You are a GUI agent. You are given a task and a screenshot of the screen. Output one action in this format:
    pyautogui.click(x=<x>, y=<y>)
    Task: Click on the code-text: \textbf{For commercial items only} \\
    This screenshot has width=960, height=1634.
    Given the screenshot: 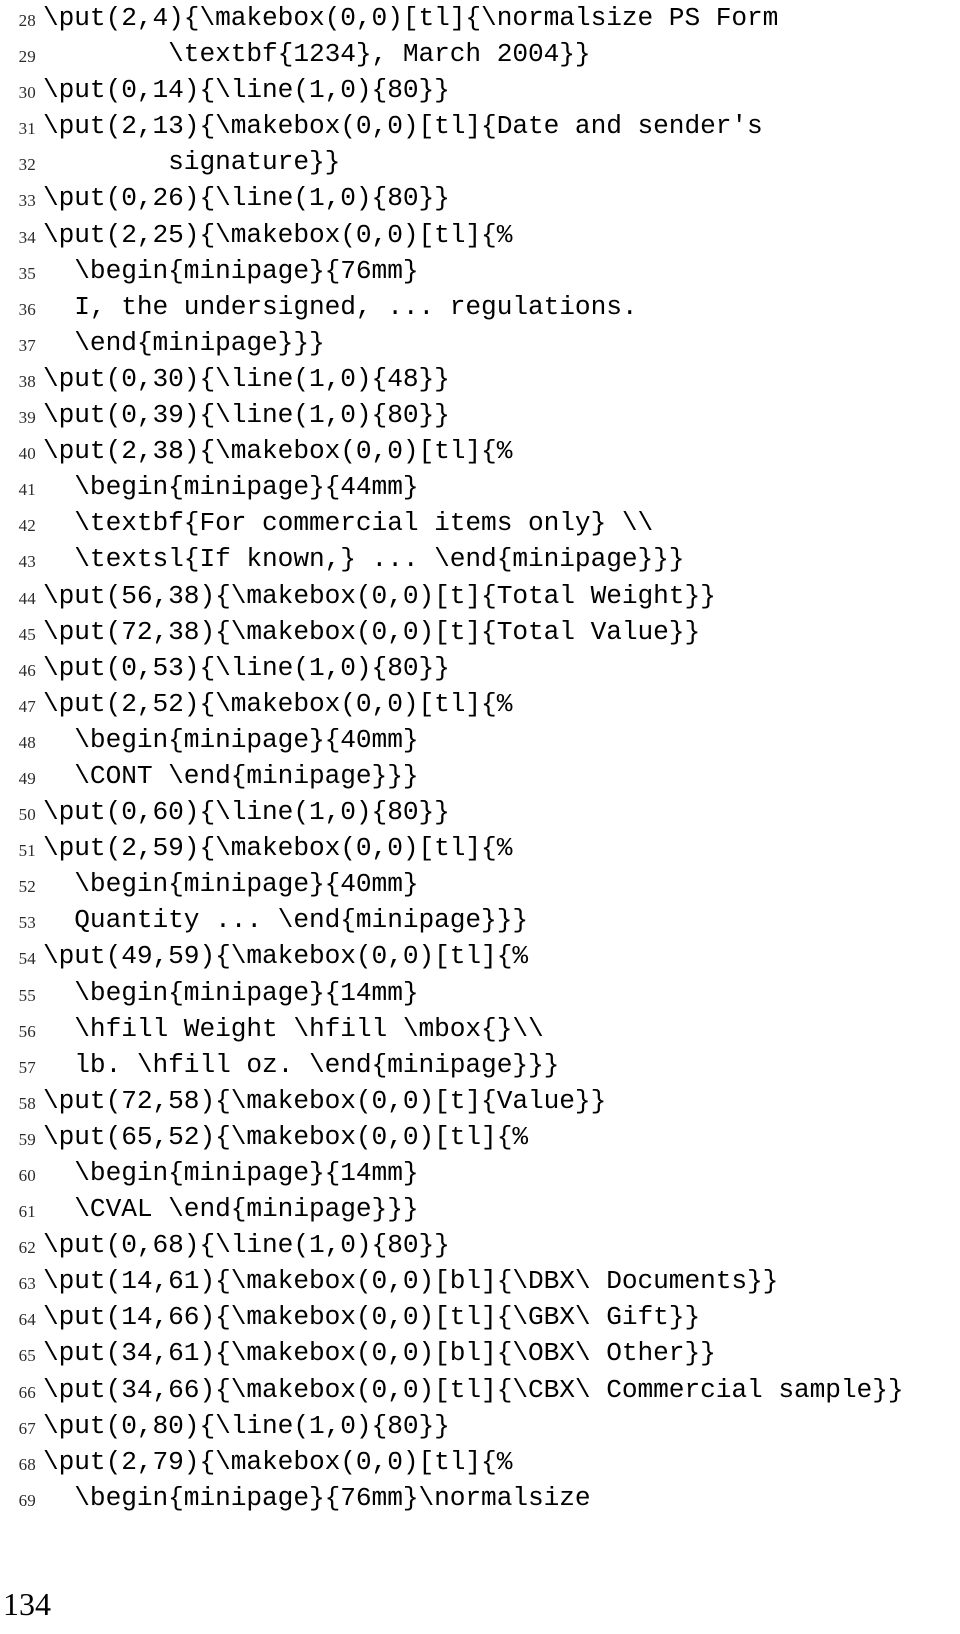 What is the action you would take?
    pyautogui.click(x=348, y=523)
    